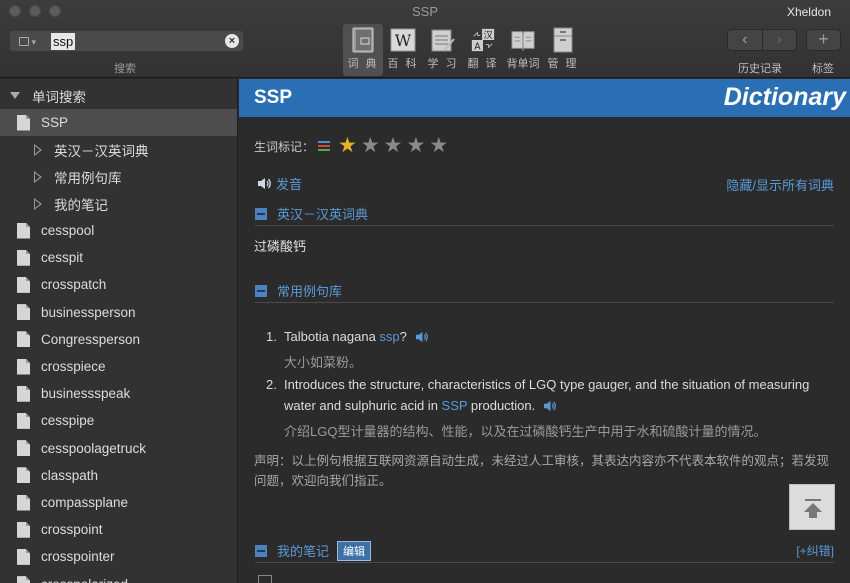 This screenshot has height=583, width=850. I want to click on sidebar-item-current: SSP, so click(118, 122).